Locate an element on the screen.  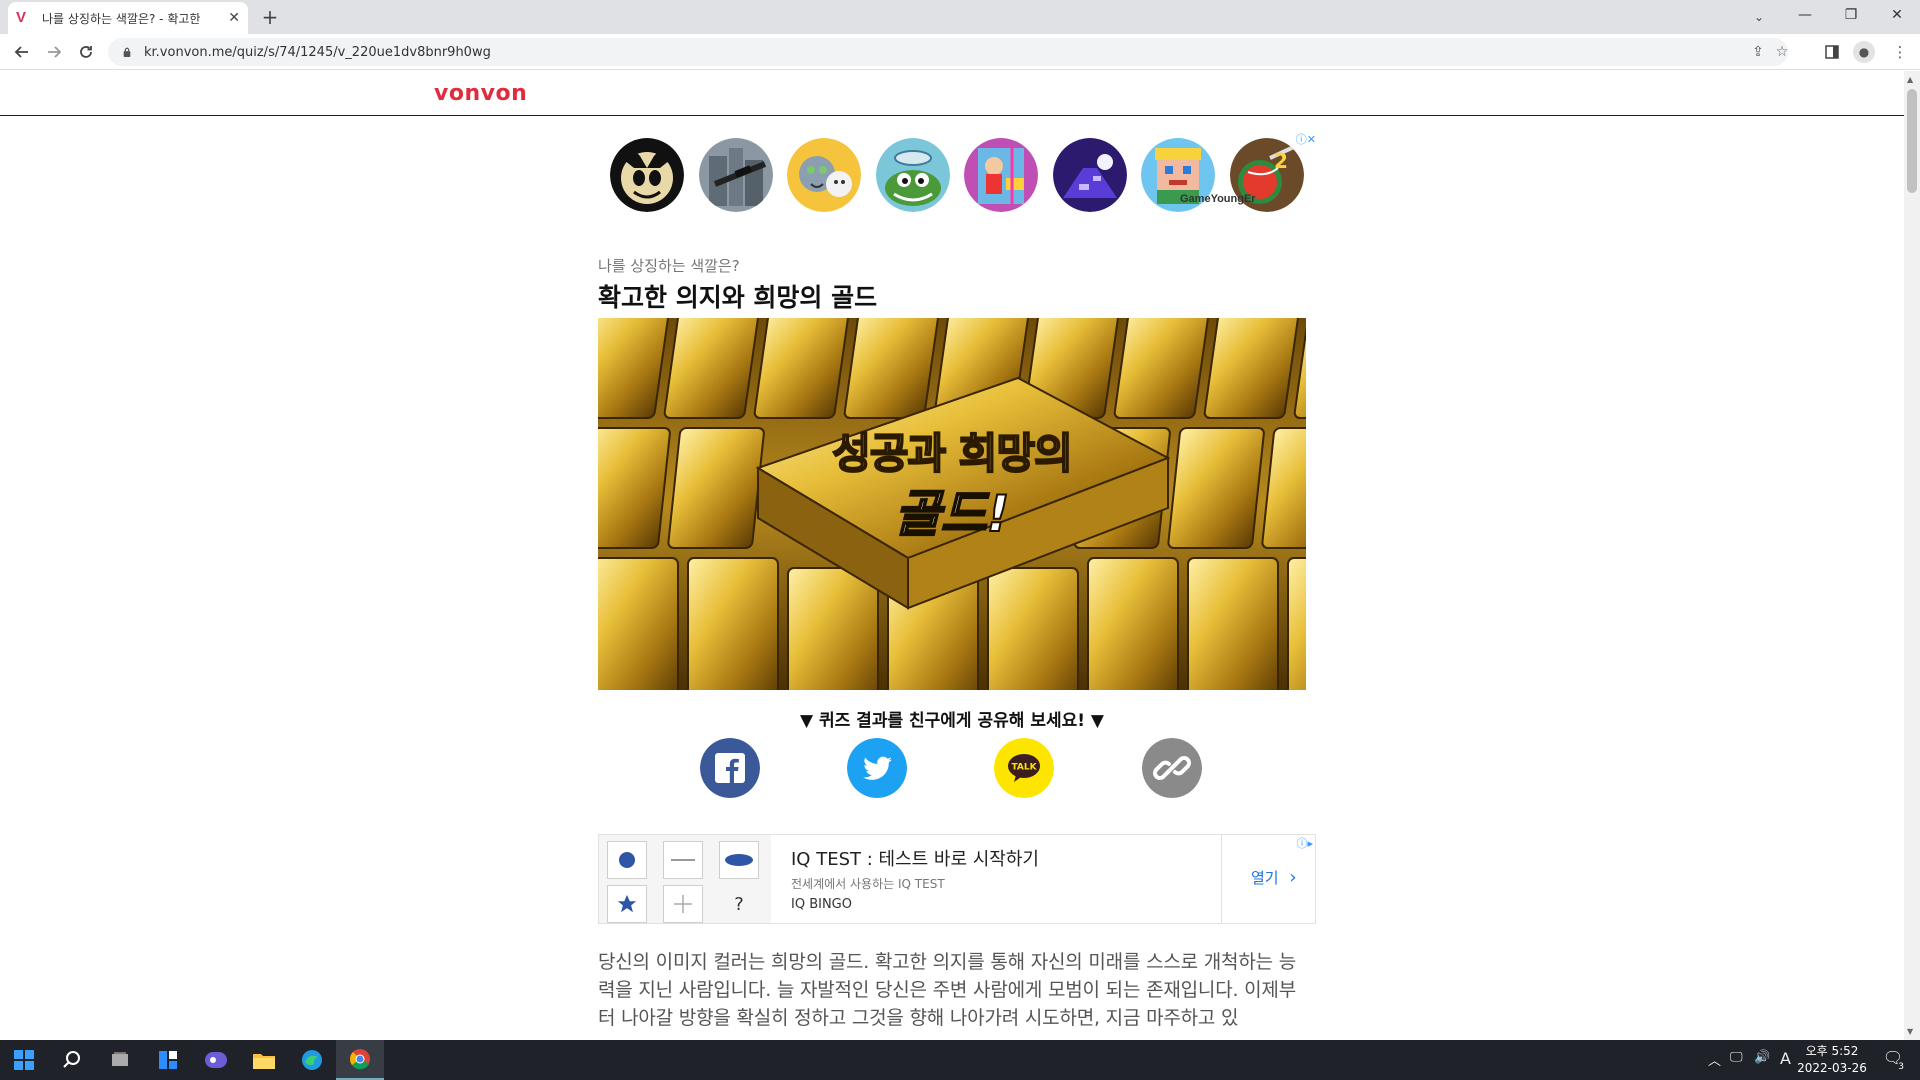
reload-button is located at coordinates (86, 52).